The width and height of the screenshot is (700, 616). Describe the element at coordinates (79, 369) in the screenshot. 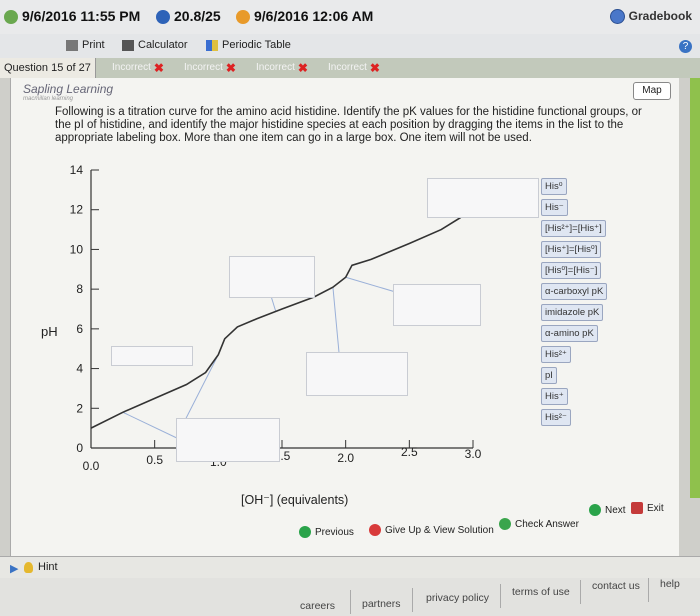

I see `y-tick-label: 4` at that location.